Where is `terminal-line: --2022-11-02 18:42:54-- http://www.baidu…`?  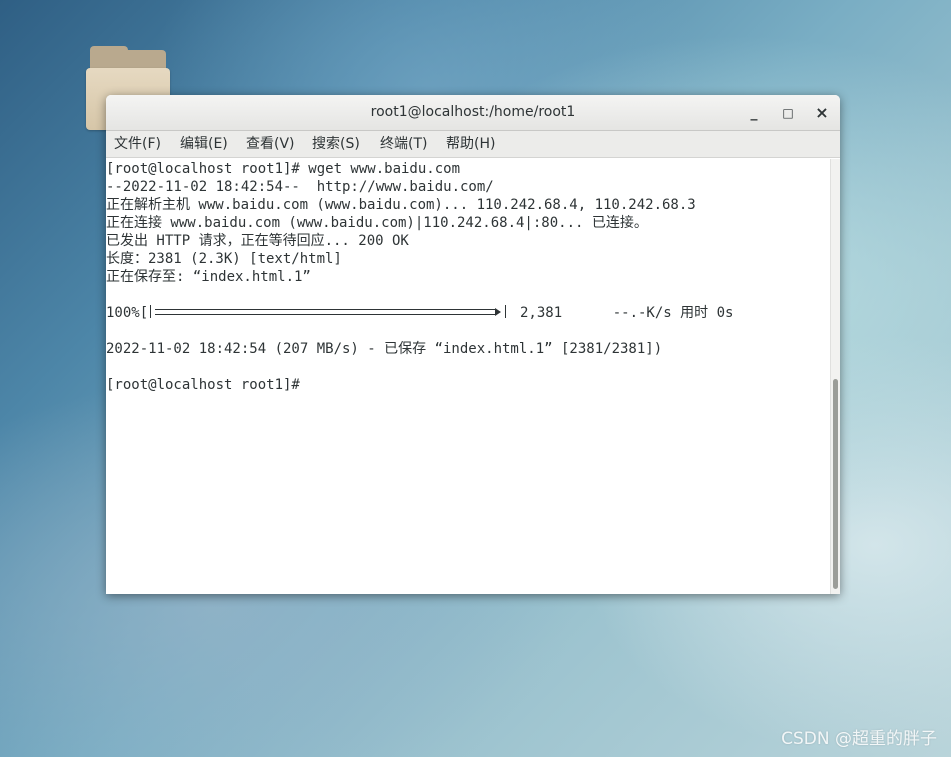 terminal-line: --2022-11-02 18:42:54-- http://www.baidu… is located at coordinates (300, 187).